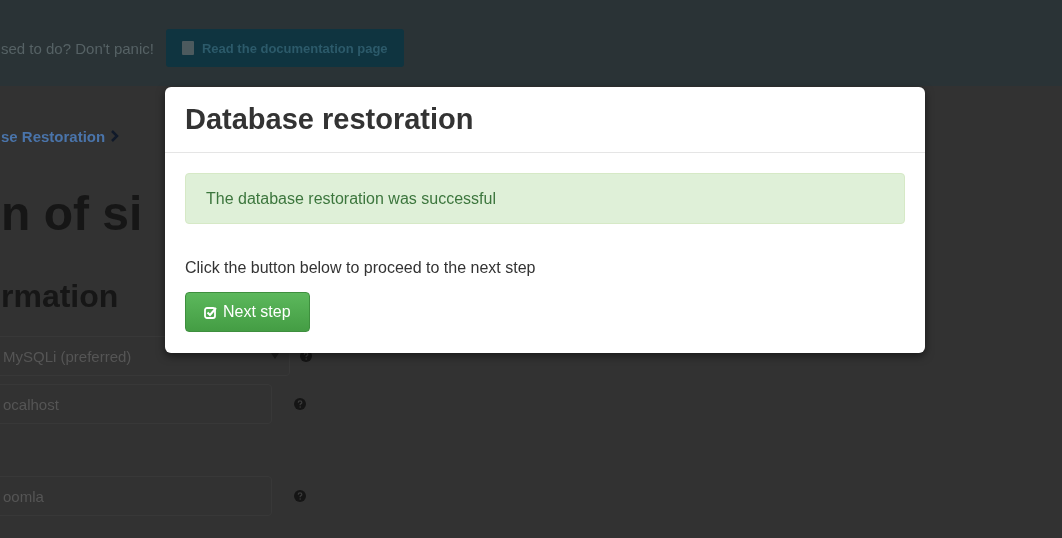 The image size is (1062, 538). I want to click on check-square-icon, so click(210, 312).